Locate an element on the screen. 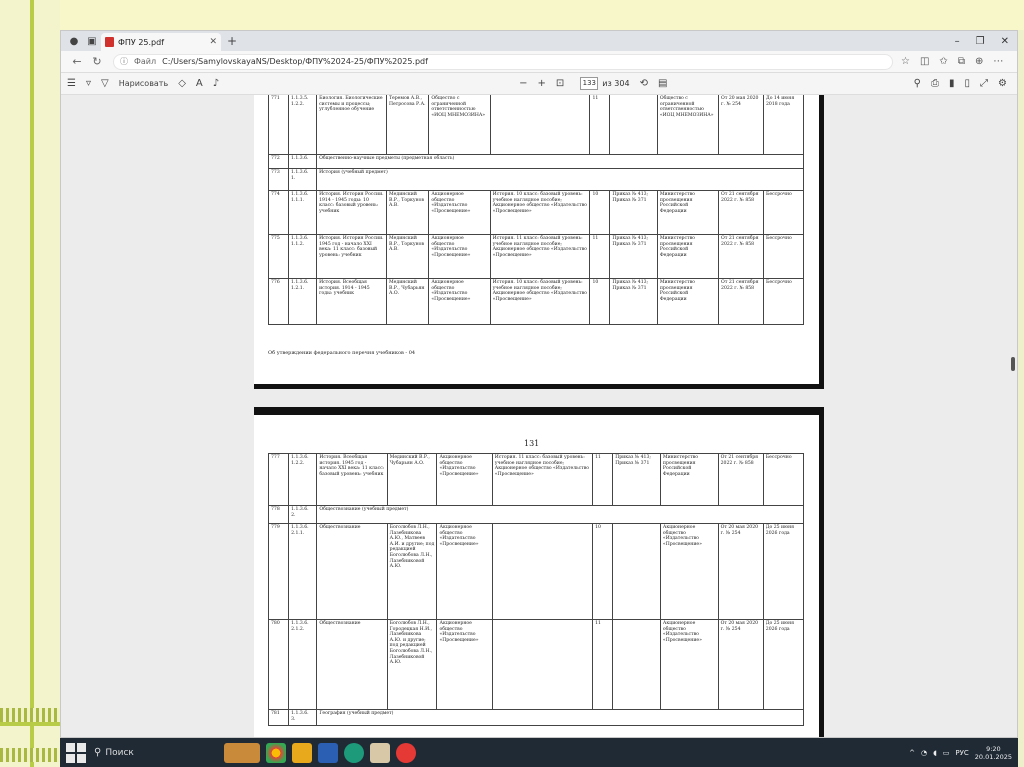 Image resolution: width=1024 pixels, height=767 pixels. table-cell: 776 is located at coordinates (278, 301).